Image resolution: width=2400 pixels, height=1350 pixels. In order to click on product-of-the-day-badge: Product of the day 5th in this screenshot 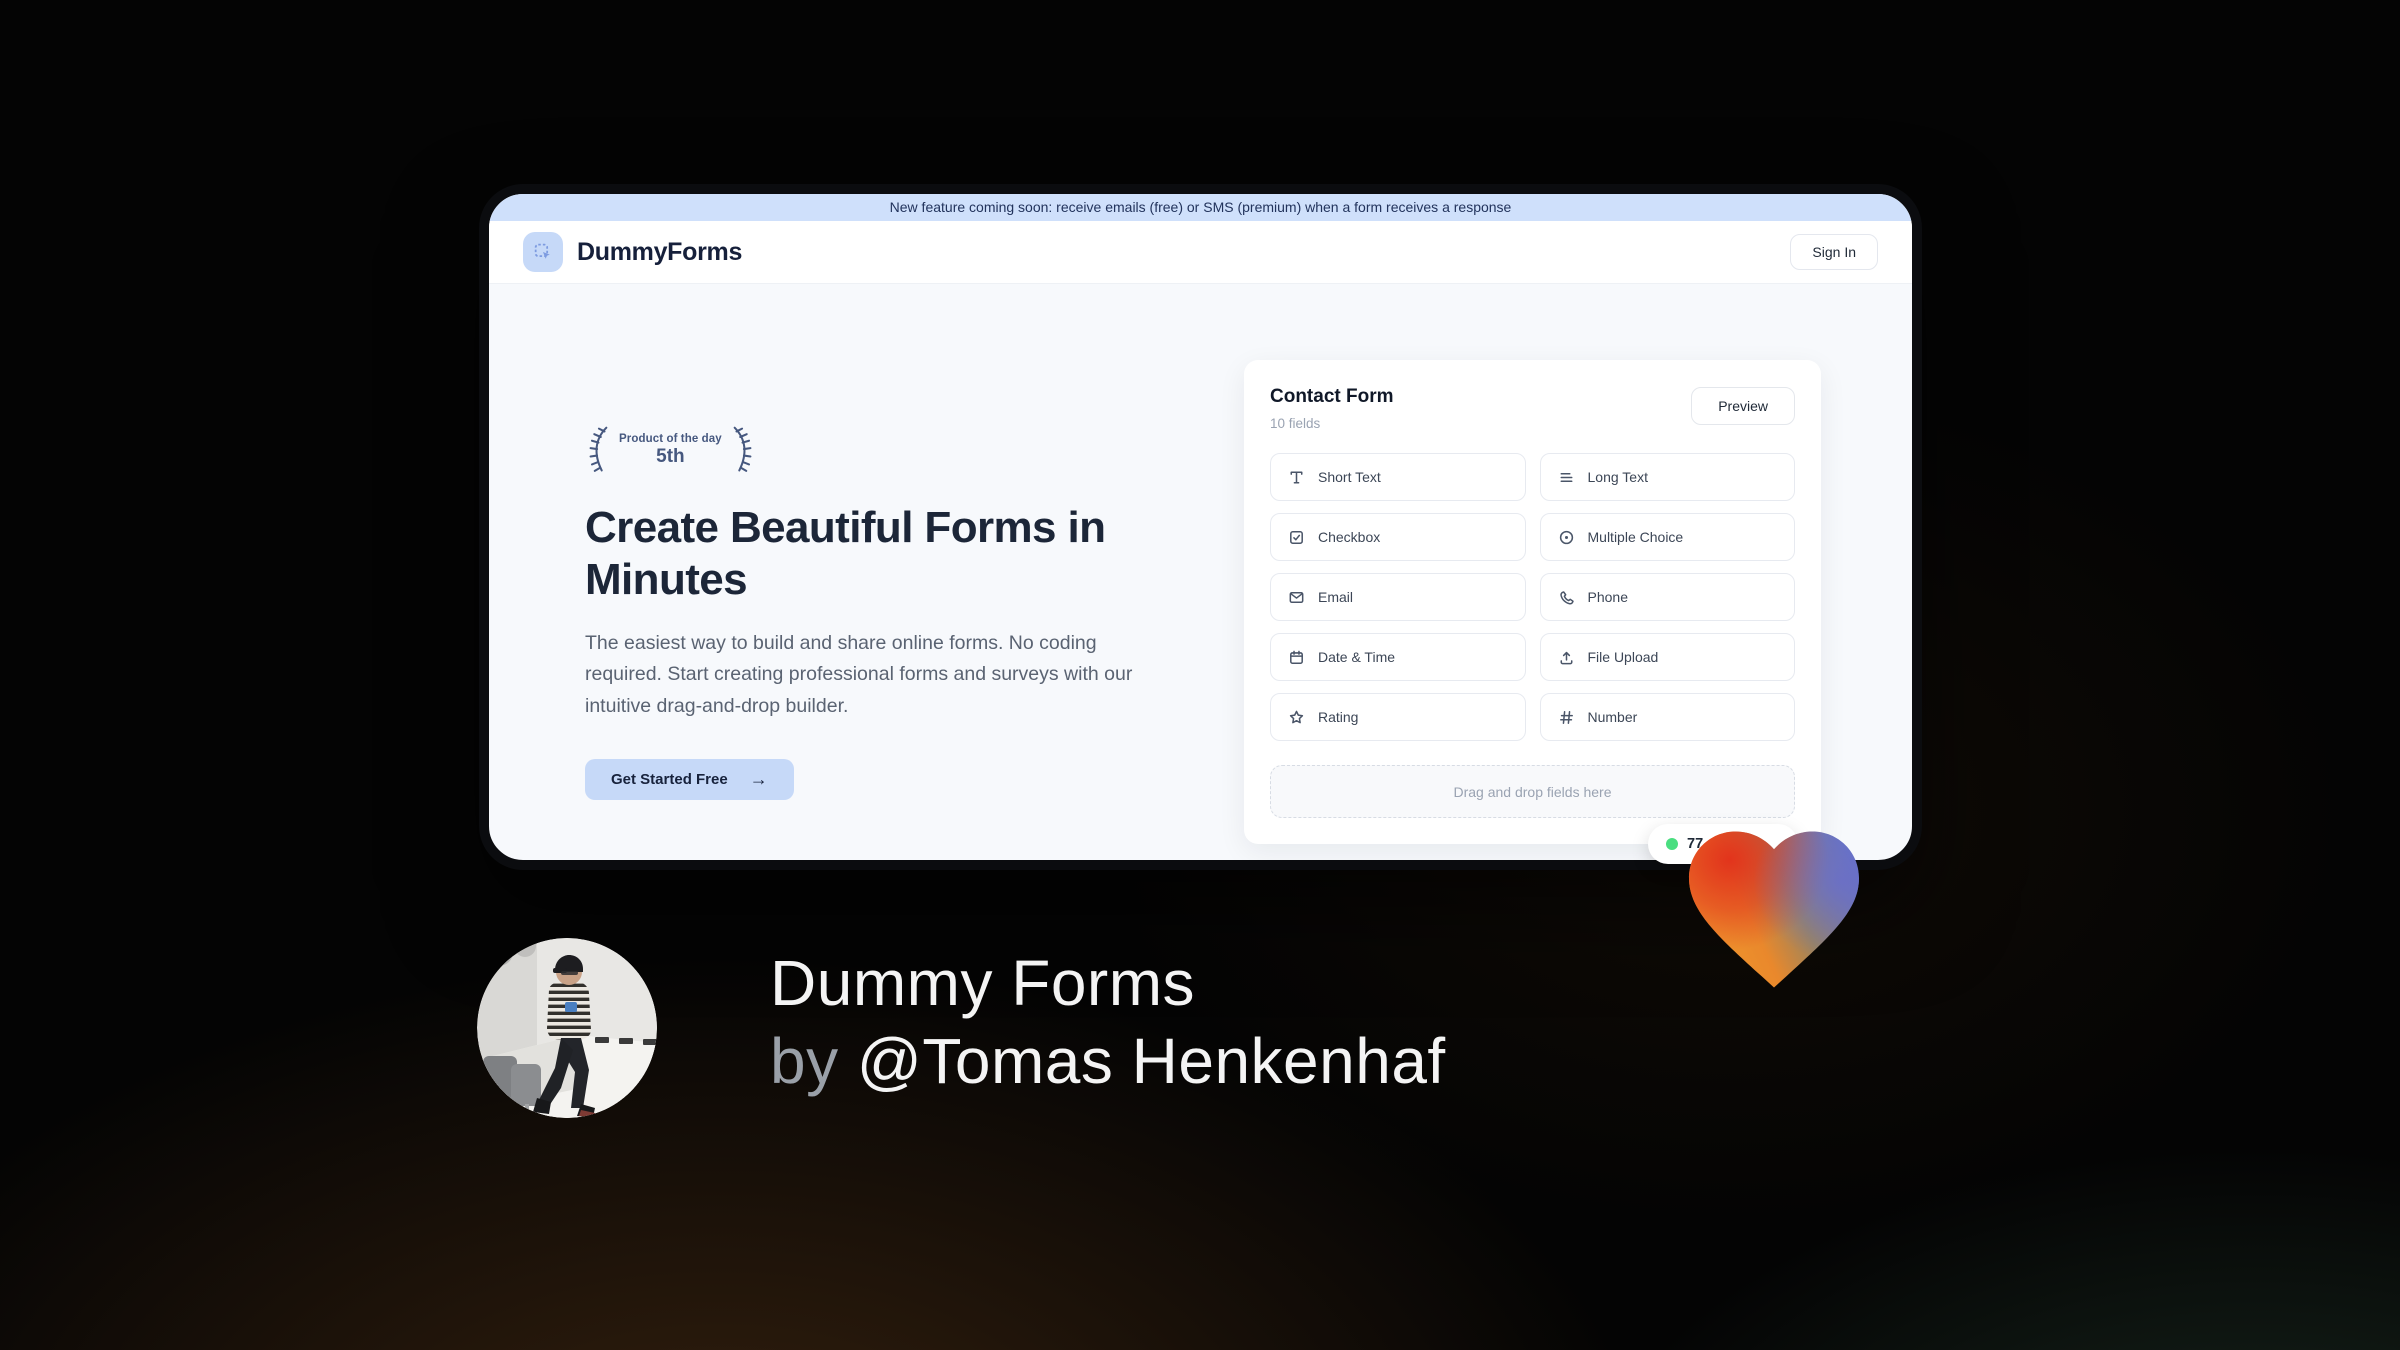, I will do `click(670, 450)`.